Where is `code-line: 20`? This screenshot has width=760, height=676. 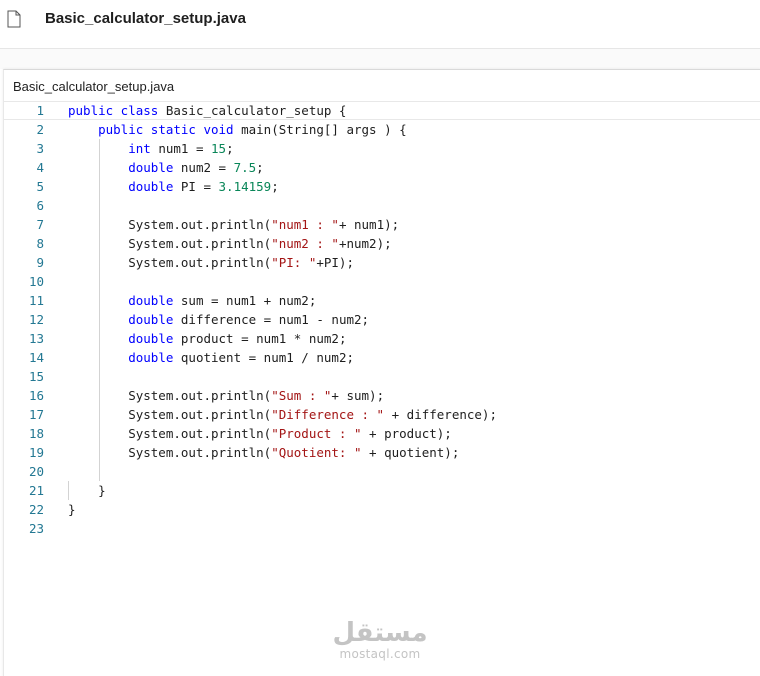 code-line: 20 is located at coordinates (382, 471).